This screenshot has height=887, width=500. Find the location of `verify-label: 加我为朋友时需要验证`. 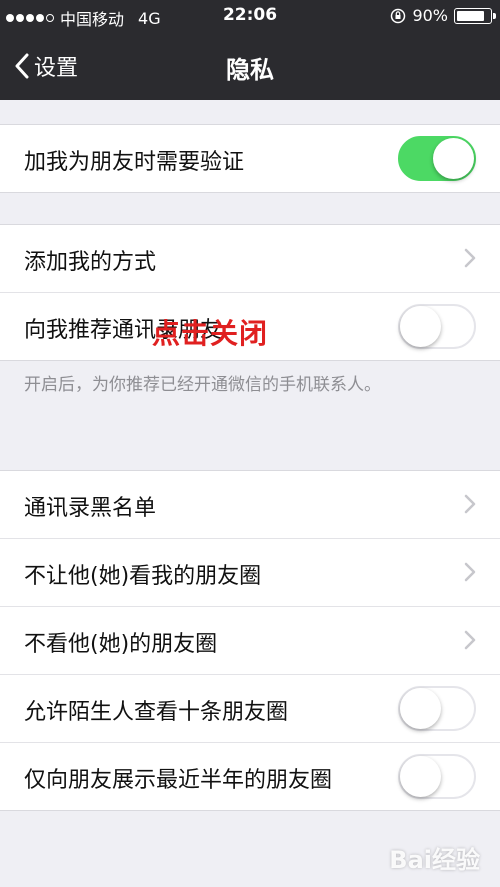

verify-label: 加我为朋友时需要验证 is located at coordinates (134, 162).